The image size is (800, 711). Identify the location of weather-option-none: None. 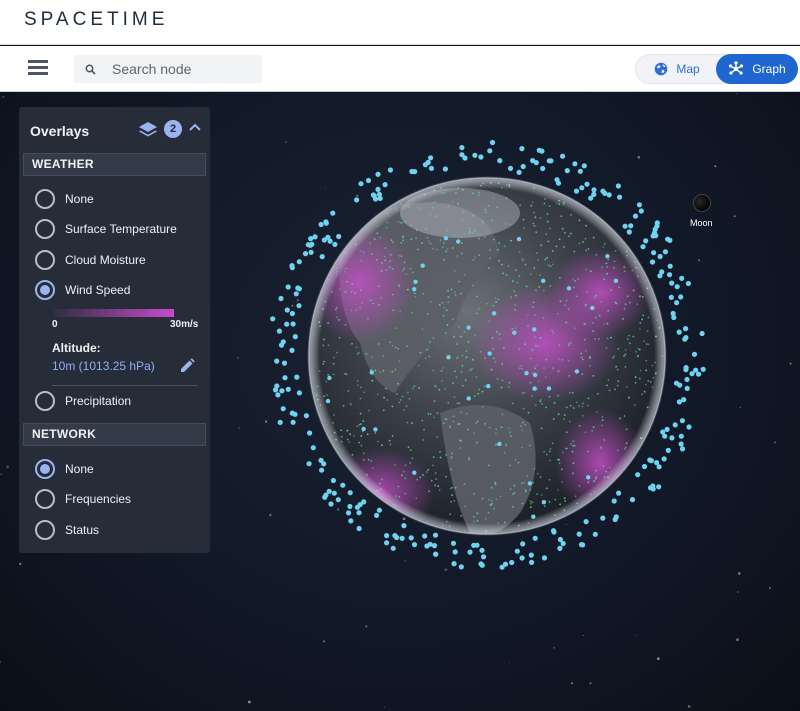
(64, 199).